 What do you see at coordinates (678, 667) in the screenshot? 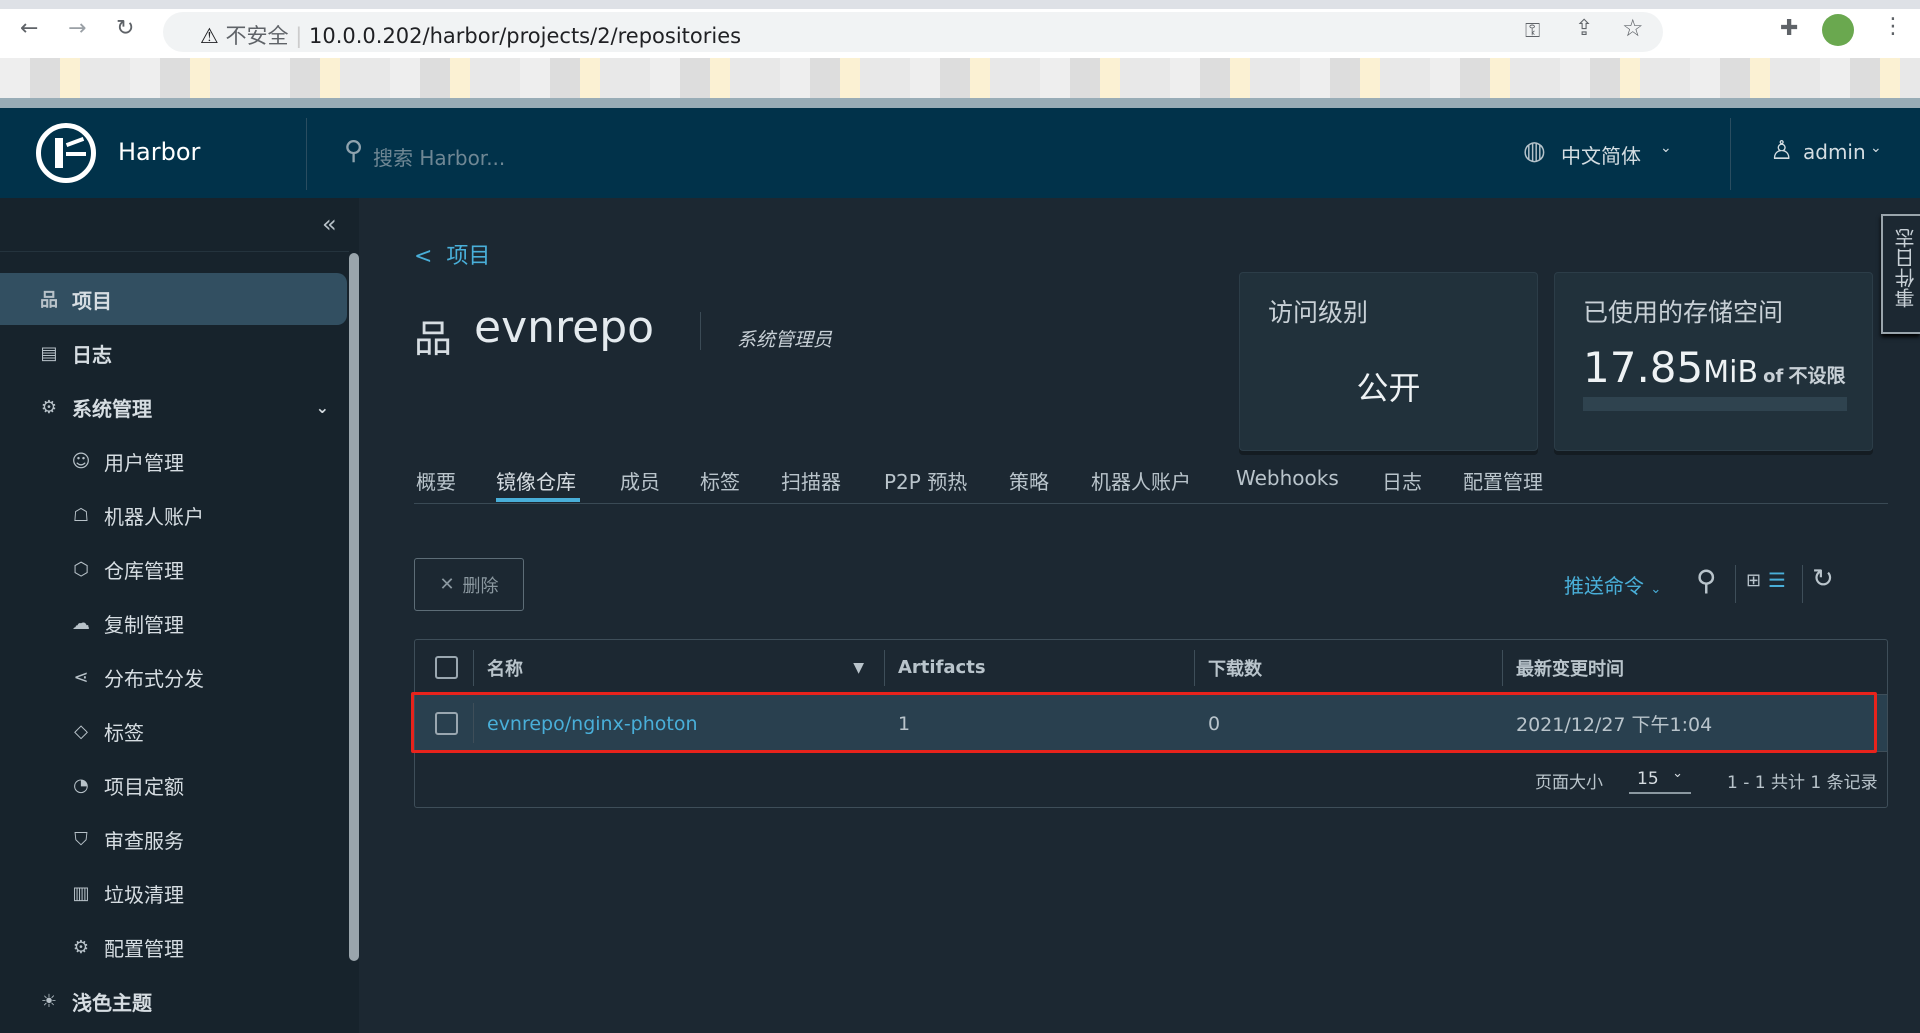
I see `column-name: 名称 ▼` at bounding box center [678, 667].